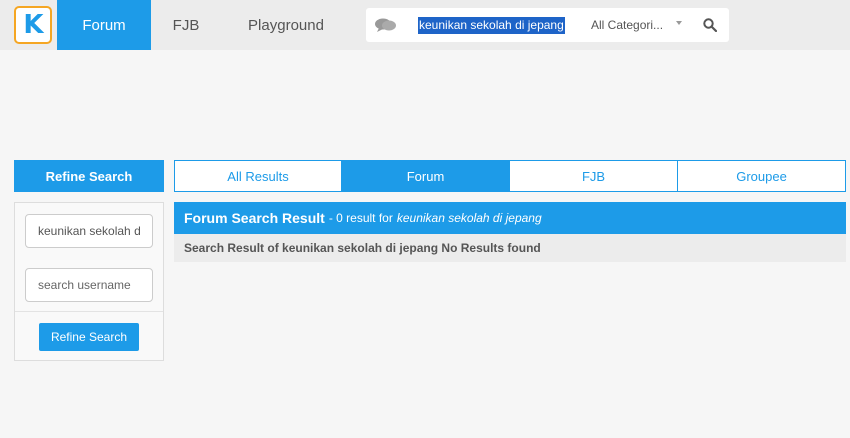  What do you see at coordinates (679, 23) in the screenshot?
I see `caret-down-icon` at bounding box center [679, 23].